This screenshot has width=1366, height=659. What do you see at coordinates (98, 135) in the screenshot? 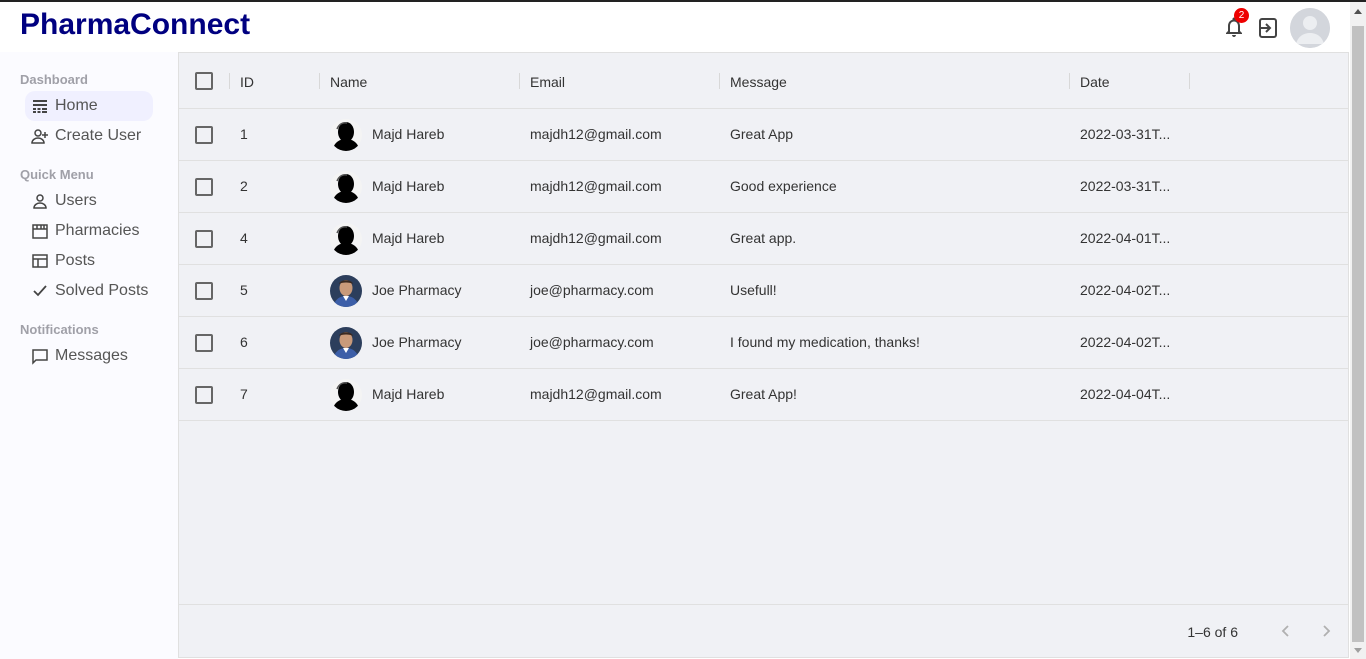
I see `sidebar-item-label: Create User` at bounding box center [98, 135].